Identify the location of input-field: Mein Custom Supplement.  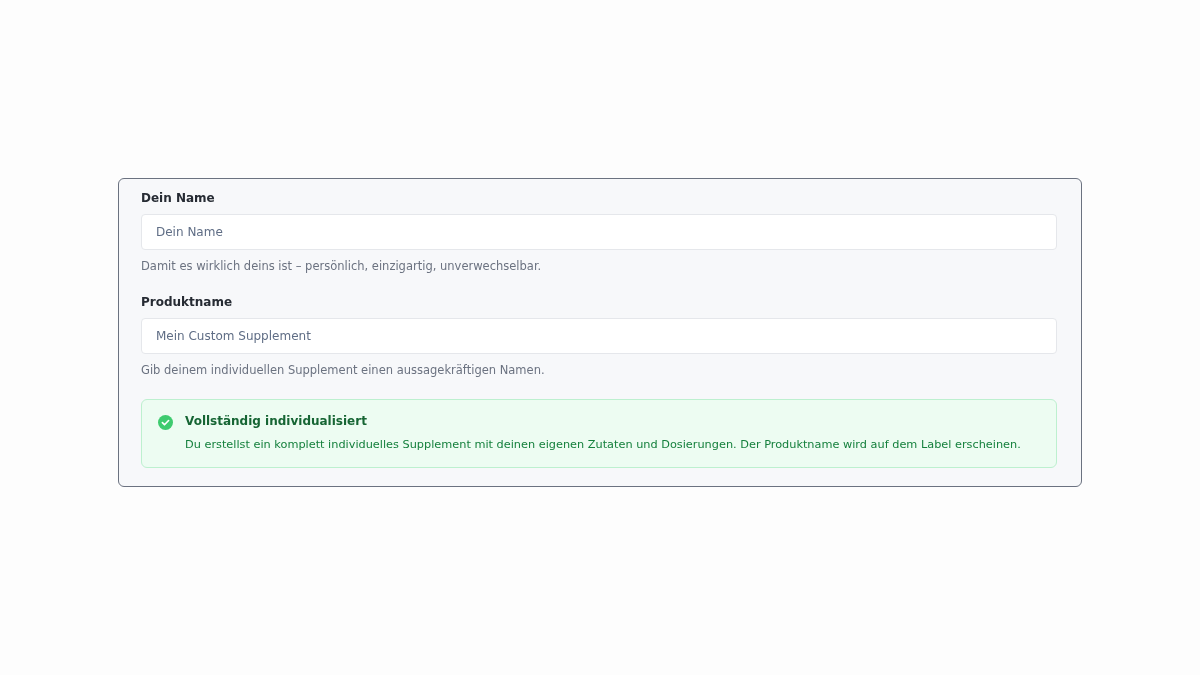
(599, 336).